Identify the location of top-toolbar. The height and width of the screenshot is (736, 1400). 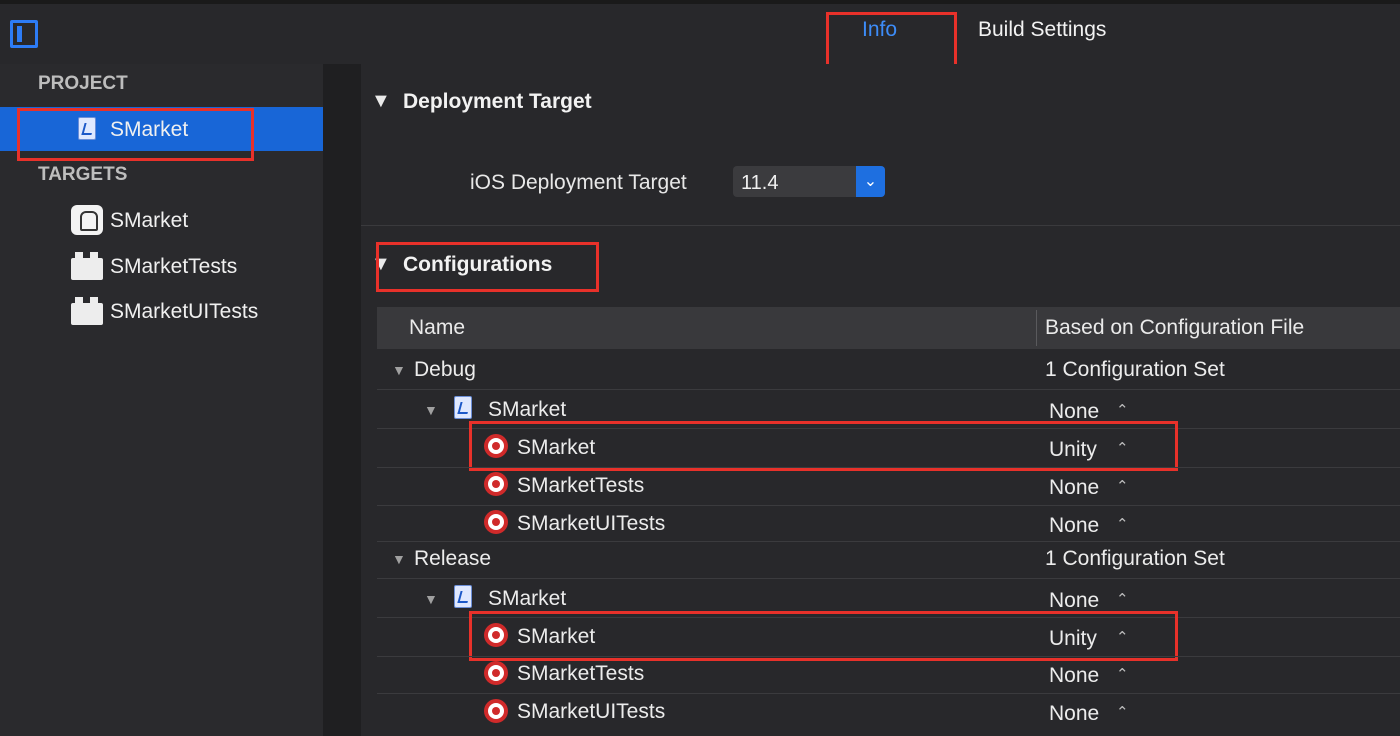
(700, 32).